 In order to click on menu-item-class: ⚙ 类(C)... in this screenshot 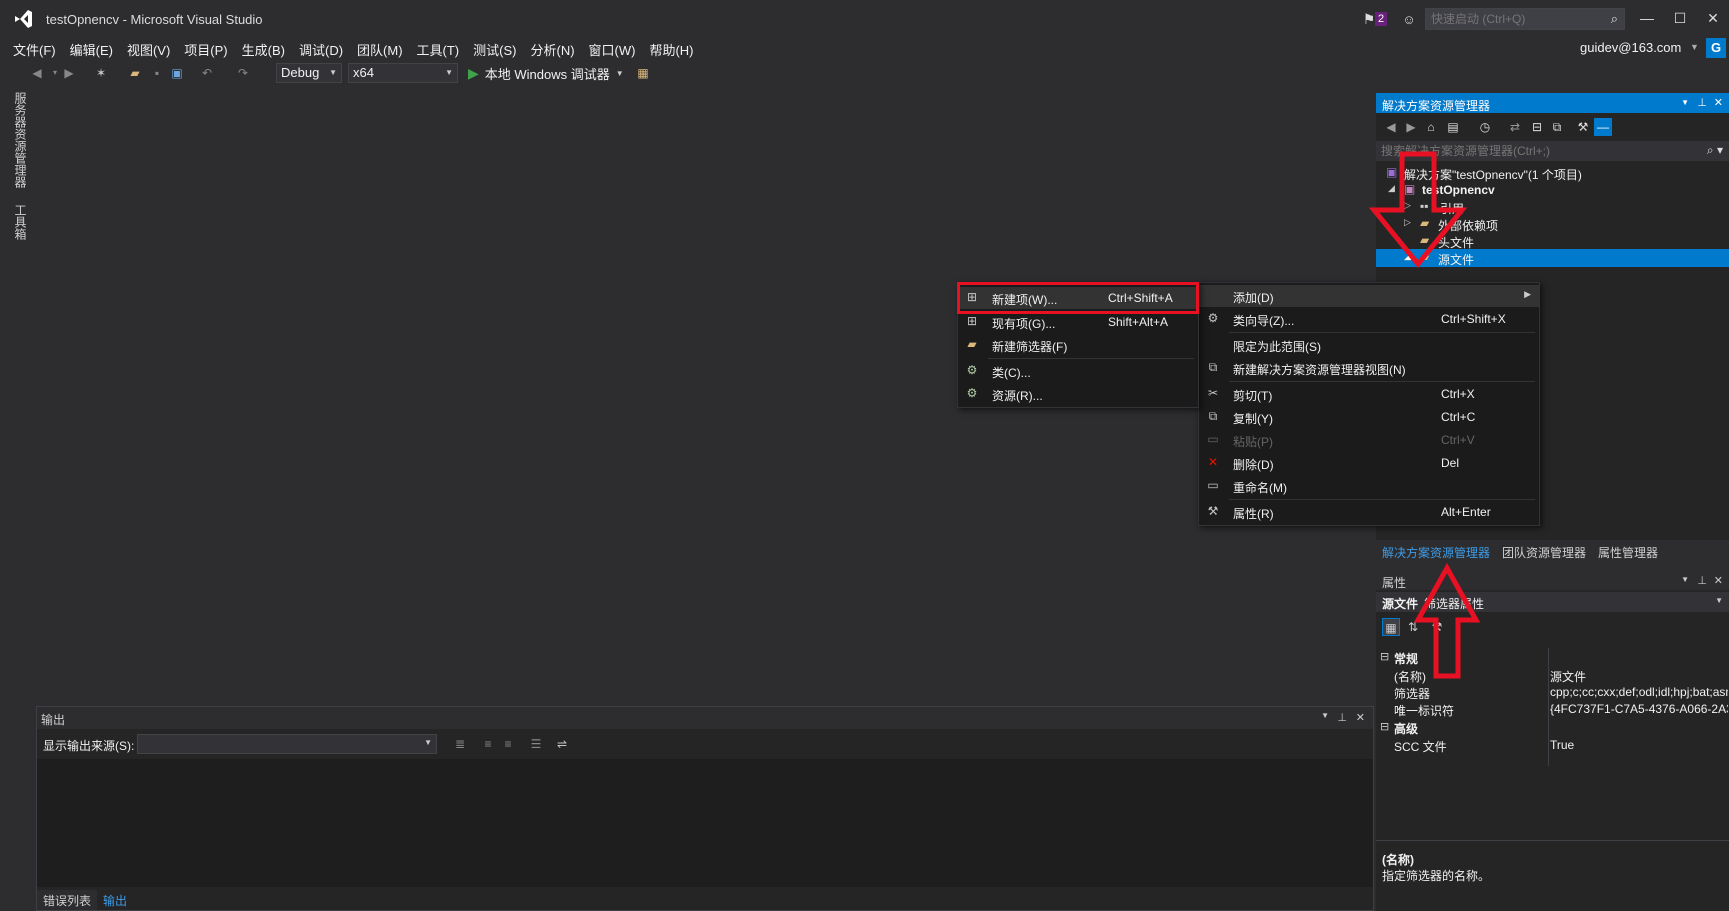, I will do `click(1078, 371)`.